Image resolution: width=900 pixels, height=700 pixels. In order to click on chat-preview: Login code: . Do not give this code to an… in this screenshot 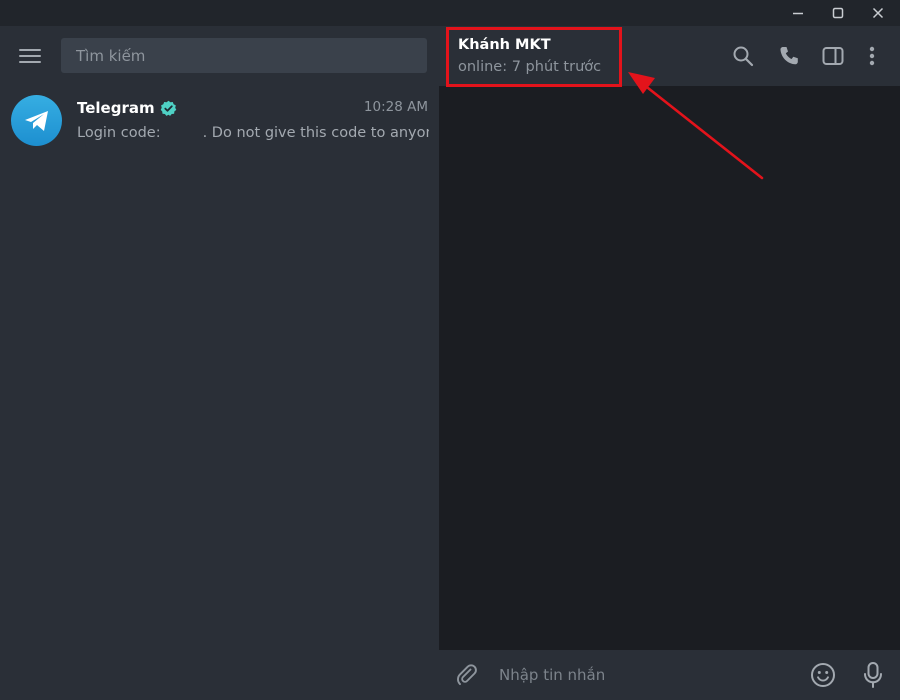, I will do `click(253, 133)`.